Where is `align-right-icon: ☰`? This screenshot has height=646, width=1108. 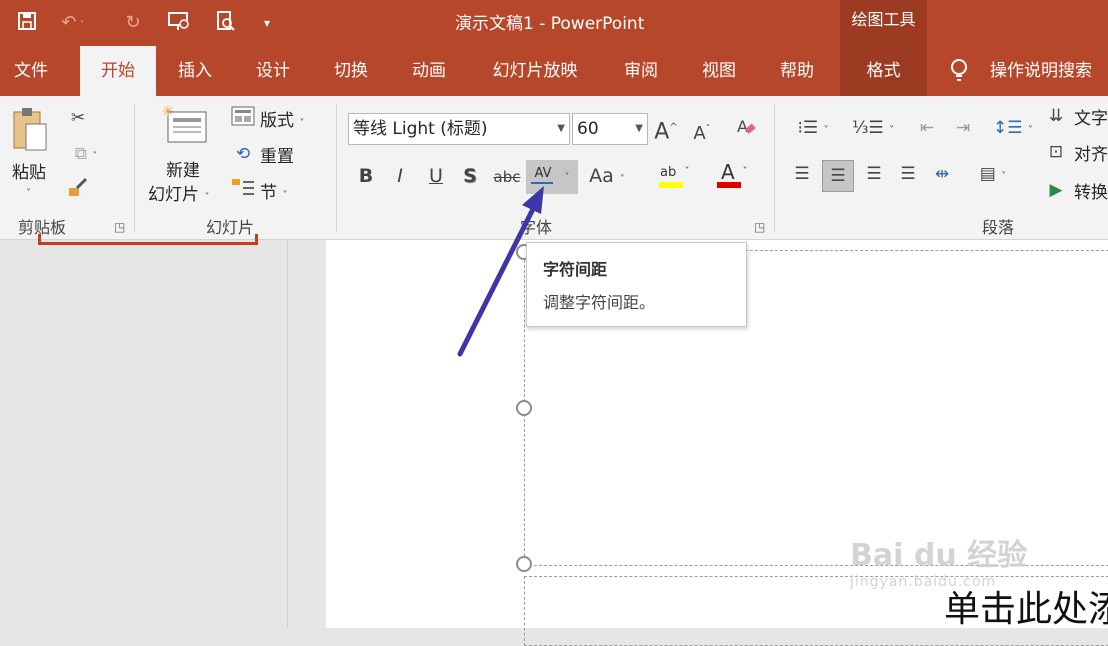
align-right-icon: ☰ is located at coordinates (874, 174).